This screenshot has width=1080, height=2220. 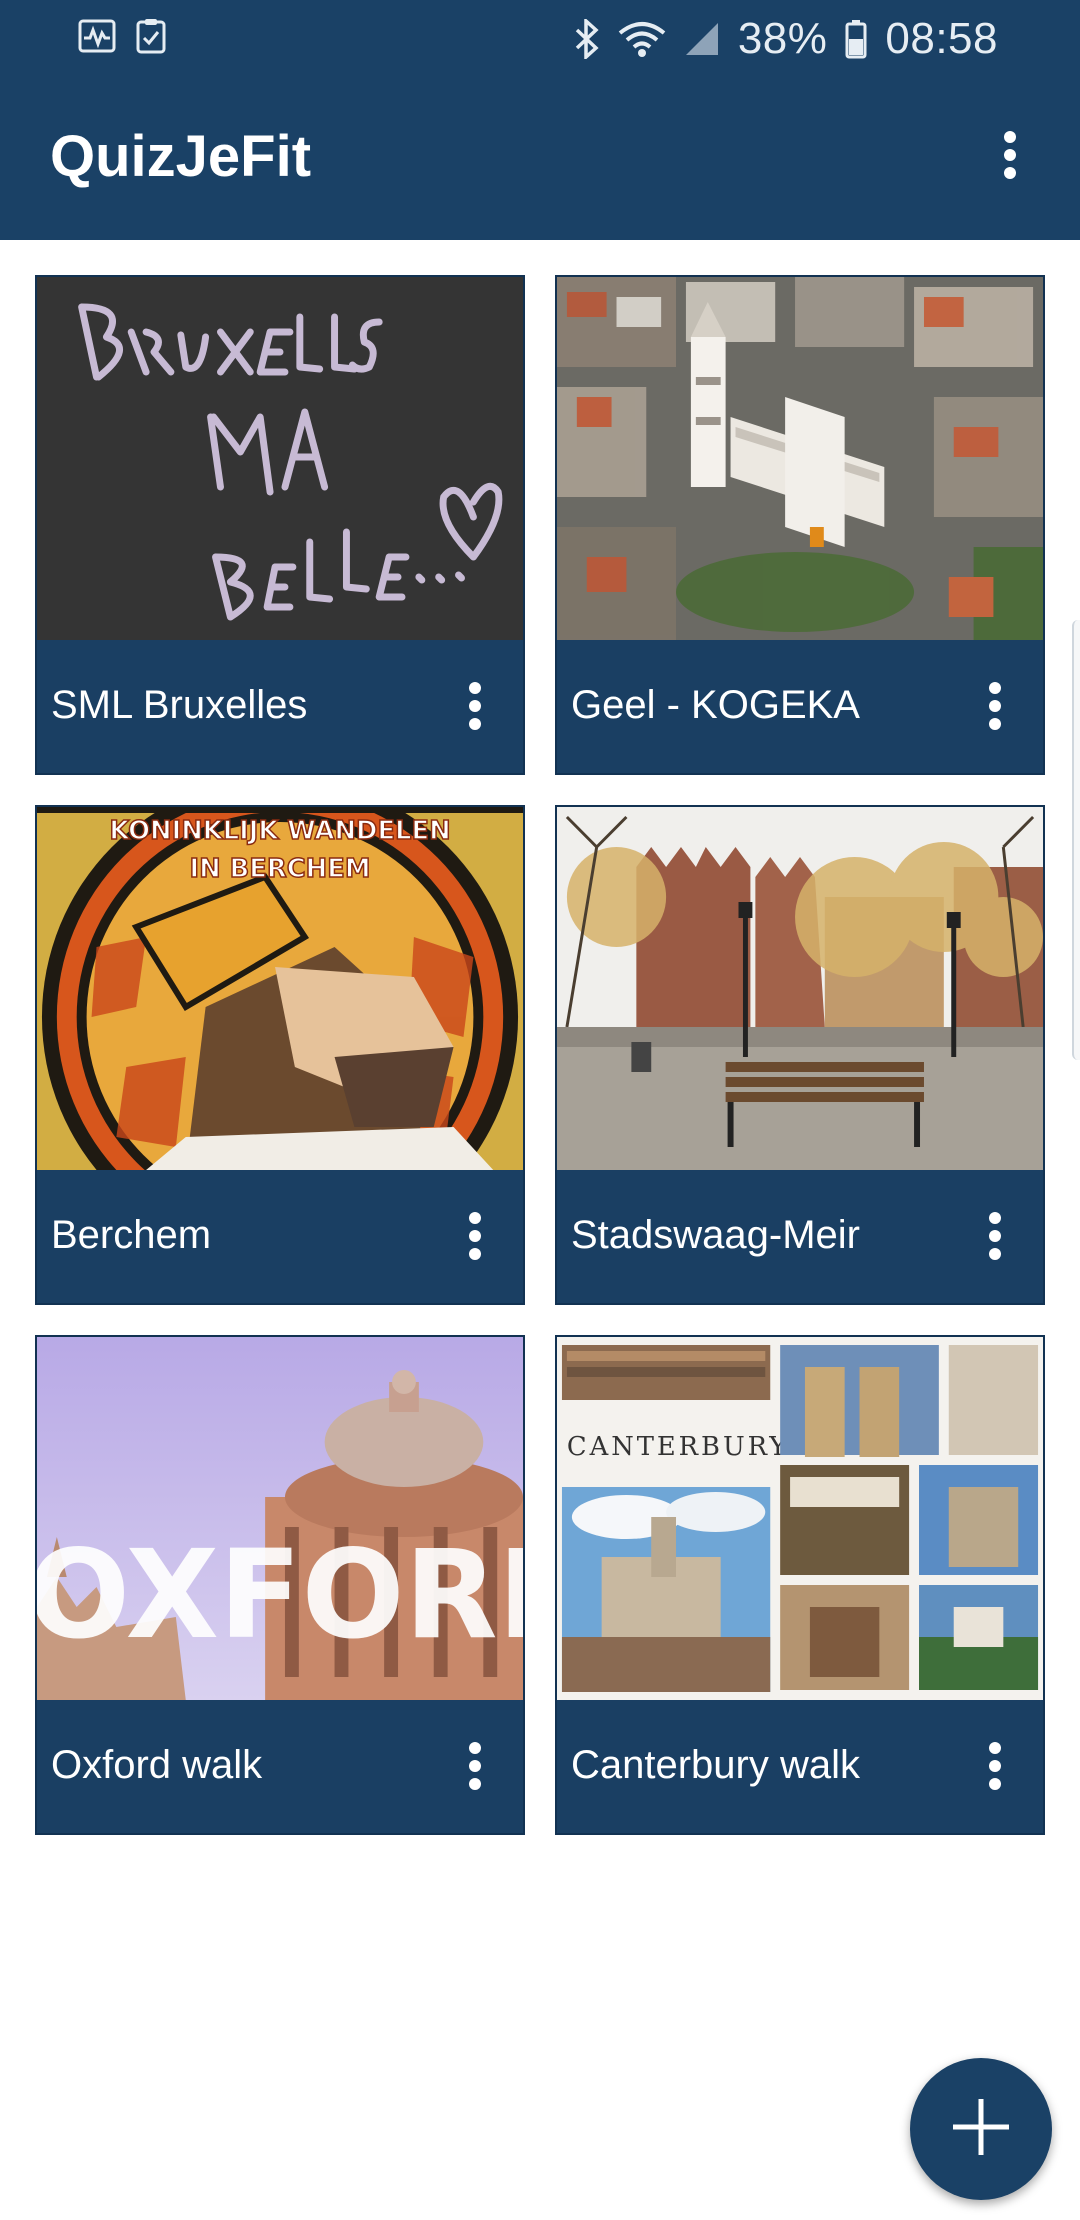 I want to click on clock: 08:58, so click(x=941, y=38).